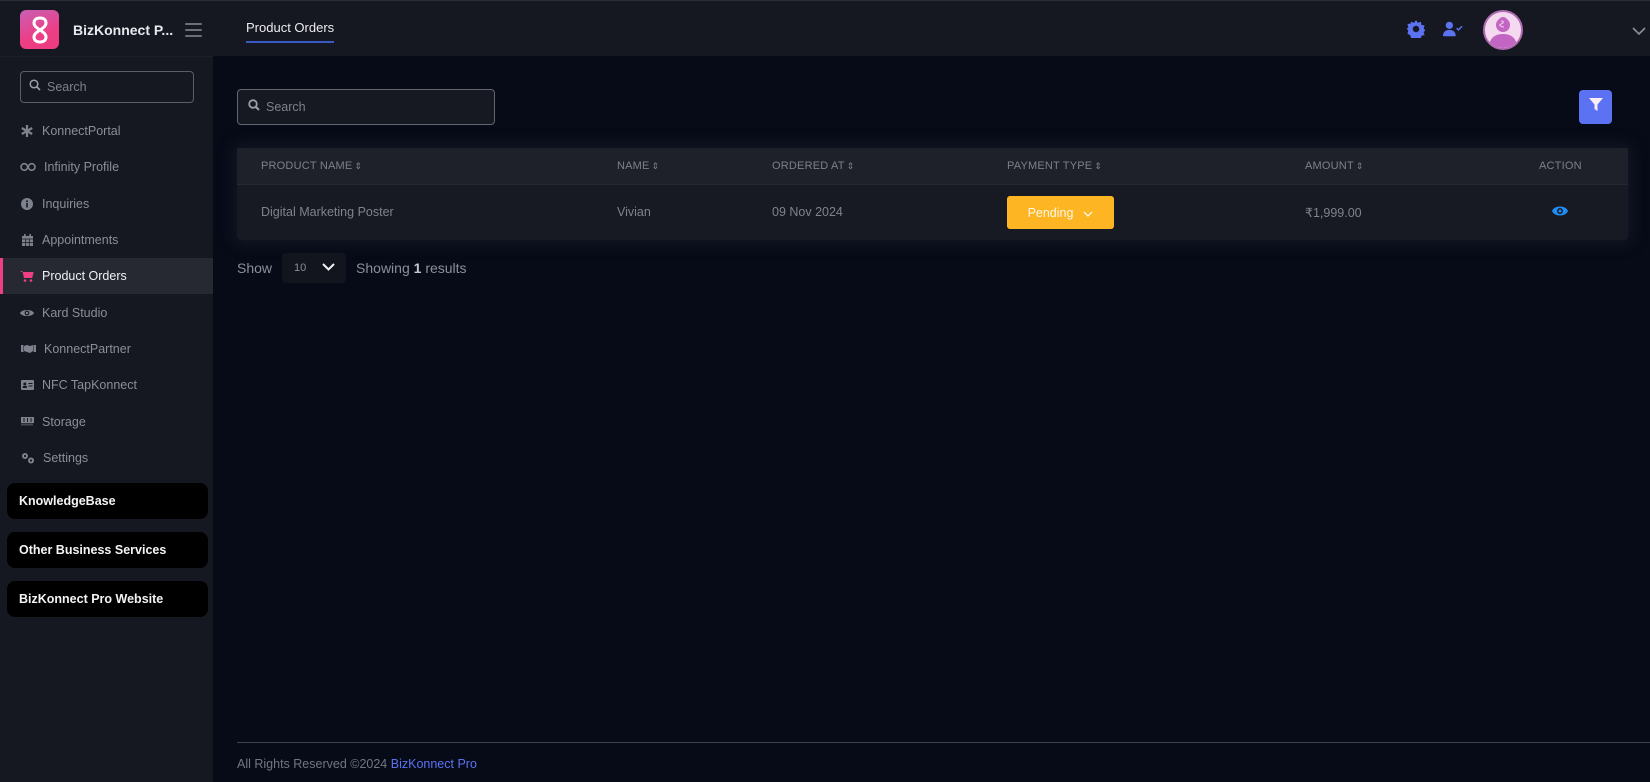  I want to click on user-check-icon, so click(1453, 29).